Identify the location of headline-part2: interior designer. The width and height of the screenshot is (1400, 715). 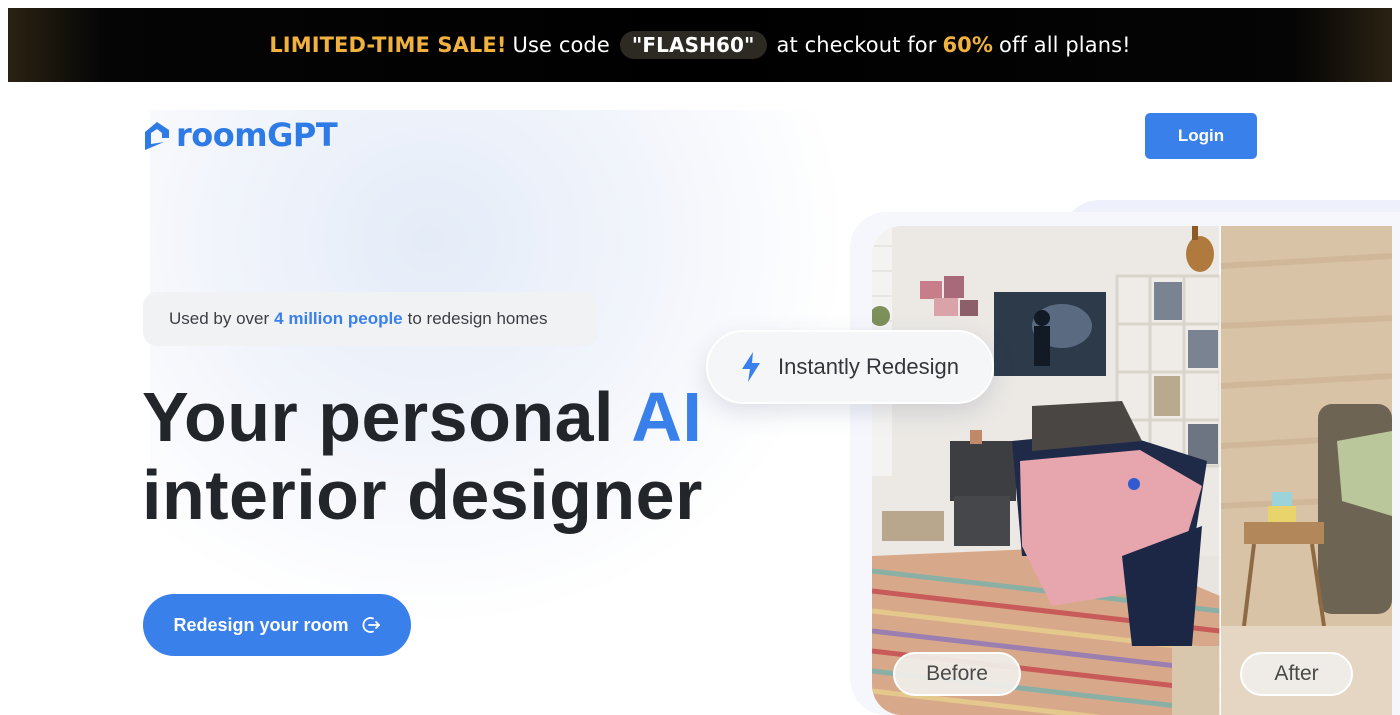
(422, 495).